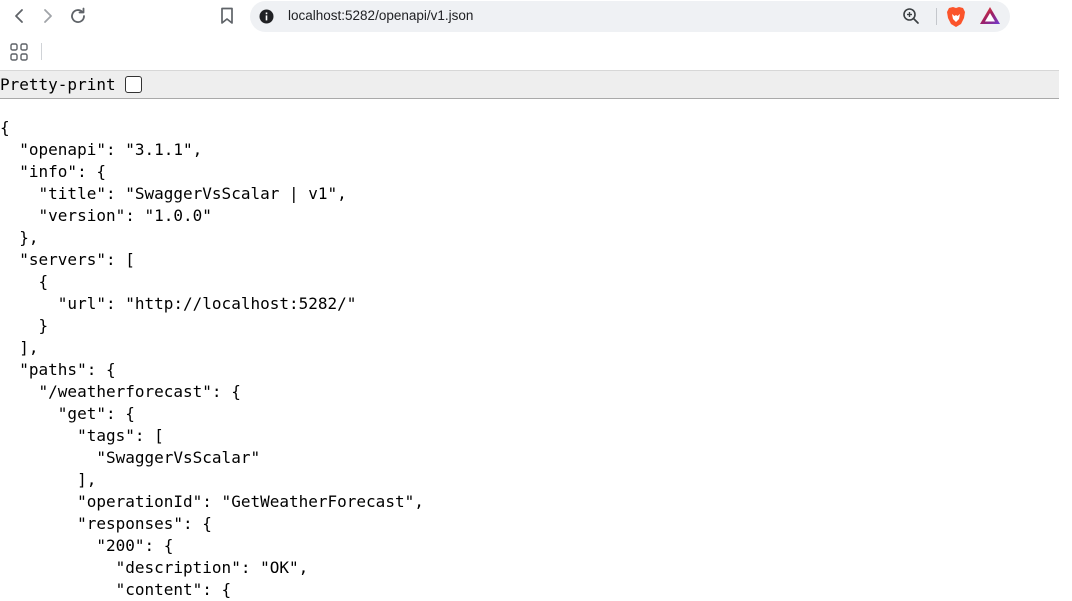 The width and height of the screenshot is (1072, 601). I want to click on bookmark-icon, so click(227, 15).